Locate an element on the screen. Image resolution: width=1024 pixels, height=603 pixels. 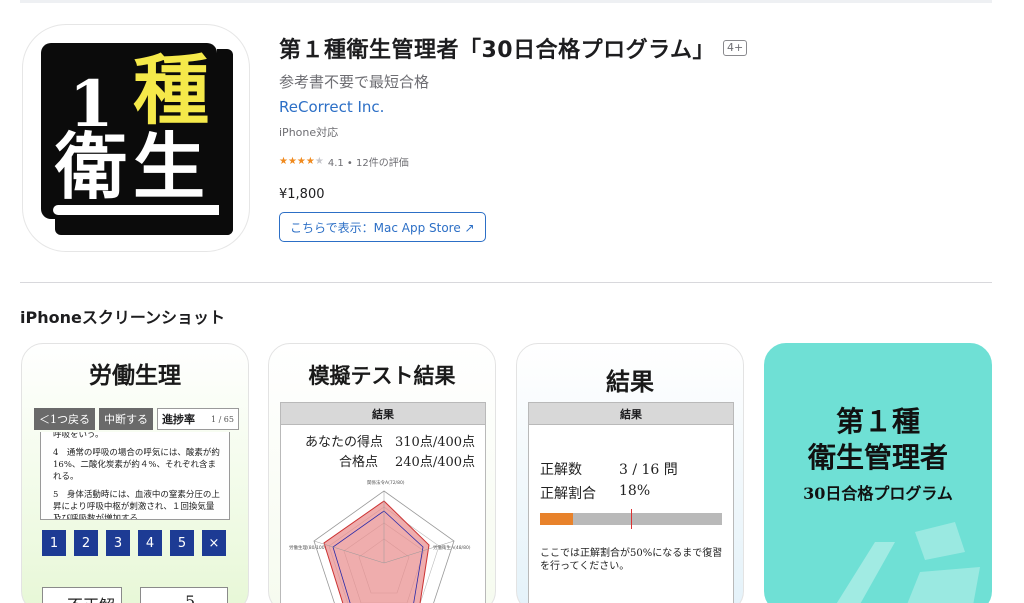
correct-value: 3 / 16 問 is located at coordinates (648, 470).